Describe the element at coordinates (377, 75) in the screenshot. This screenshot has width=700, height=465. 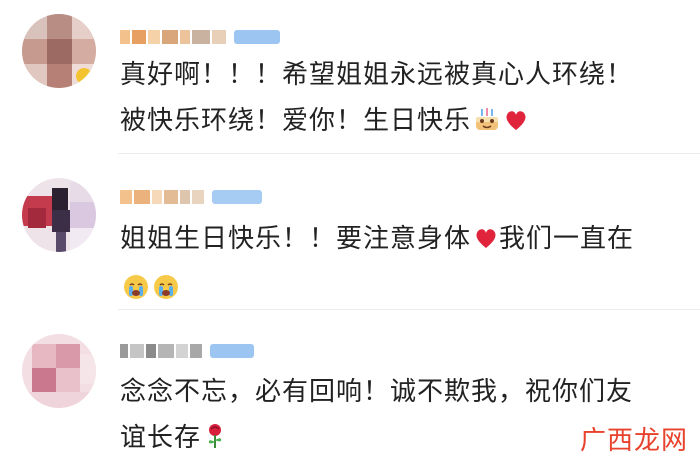
I see `comment-line-1: 真好啊！！！希望姐姐永远被真心人环绕！` at that location.